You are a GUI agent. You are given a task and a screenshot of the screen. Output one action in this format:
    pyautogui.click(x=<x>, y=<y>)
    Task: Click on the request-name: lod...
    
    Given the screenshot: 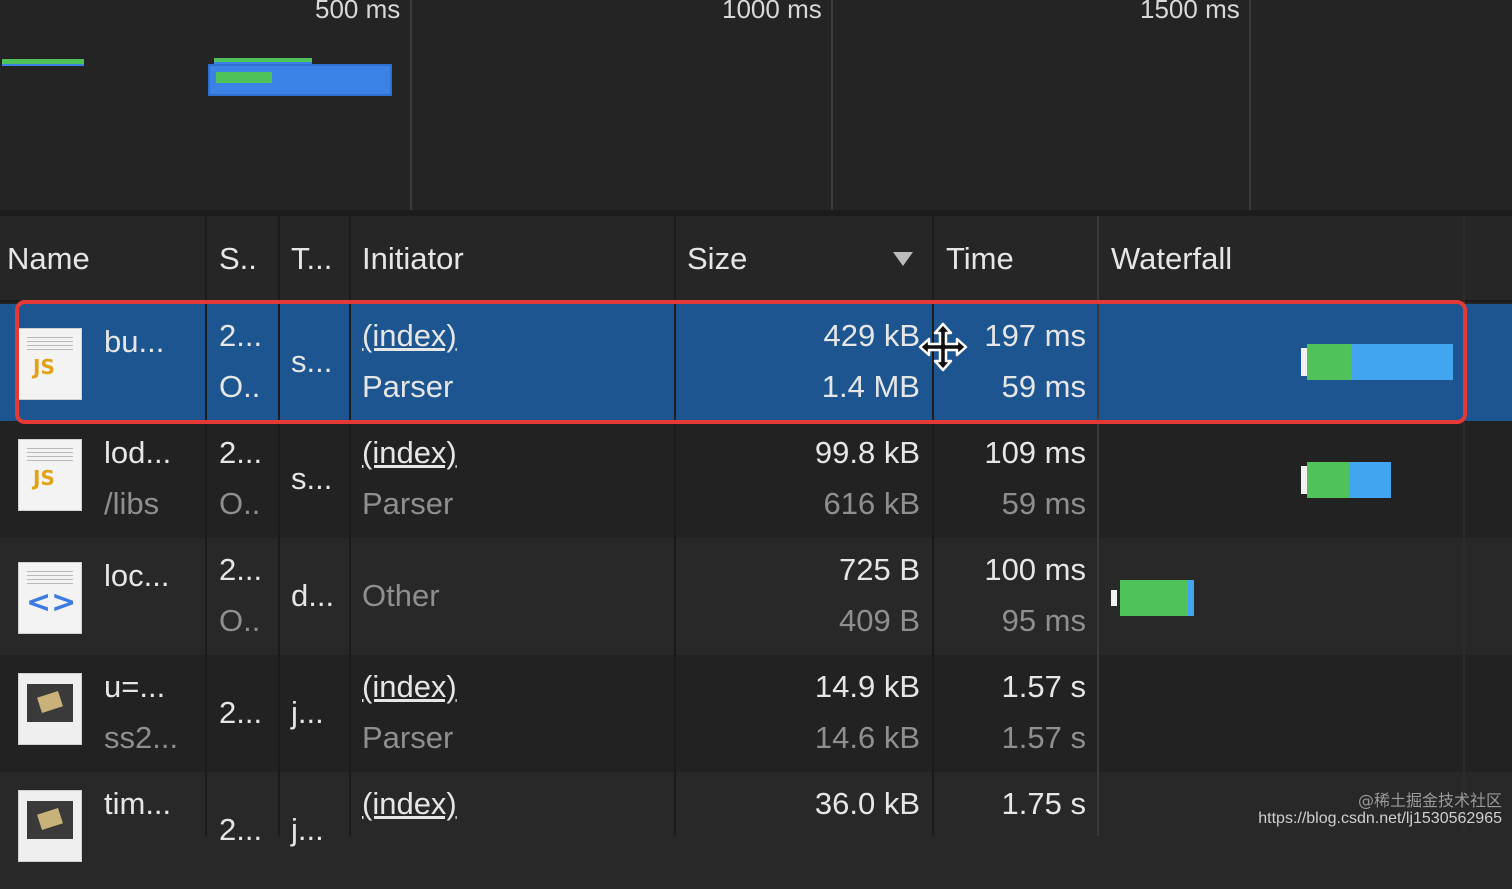 What is the action you would take?
    pyautogui.click(x=138, y=452)
    